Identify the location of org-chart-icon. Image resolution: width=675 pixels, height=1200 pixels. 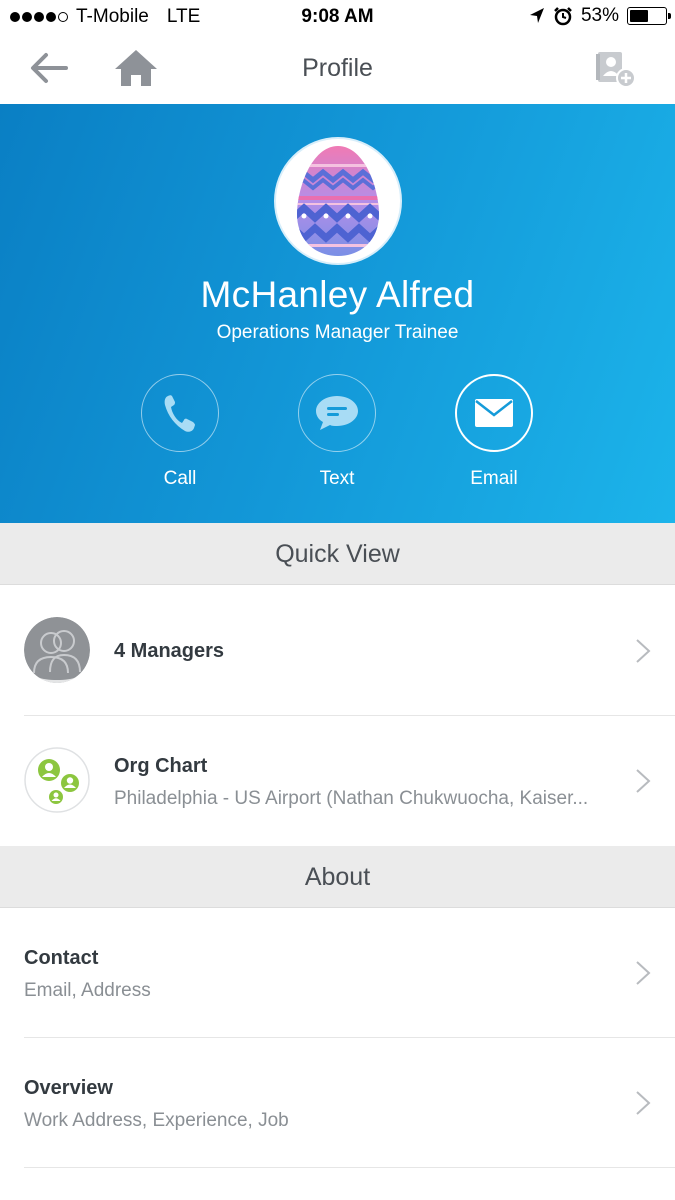
(57, 780).